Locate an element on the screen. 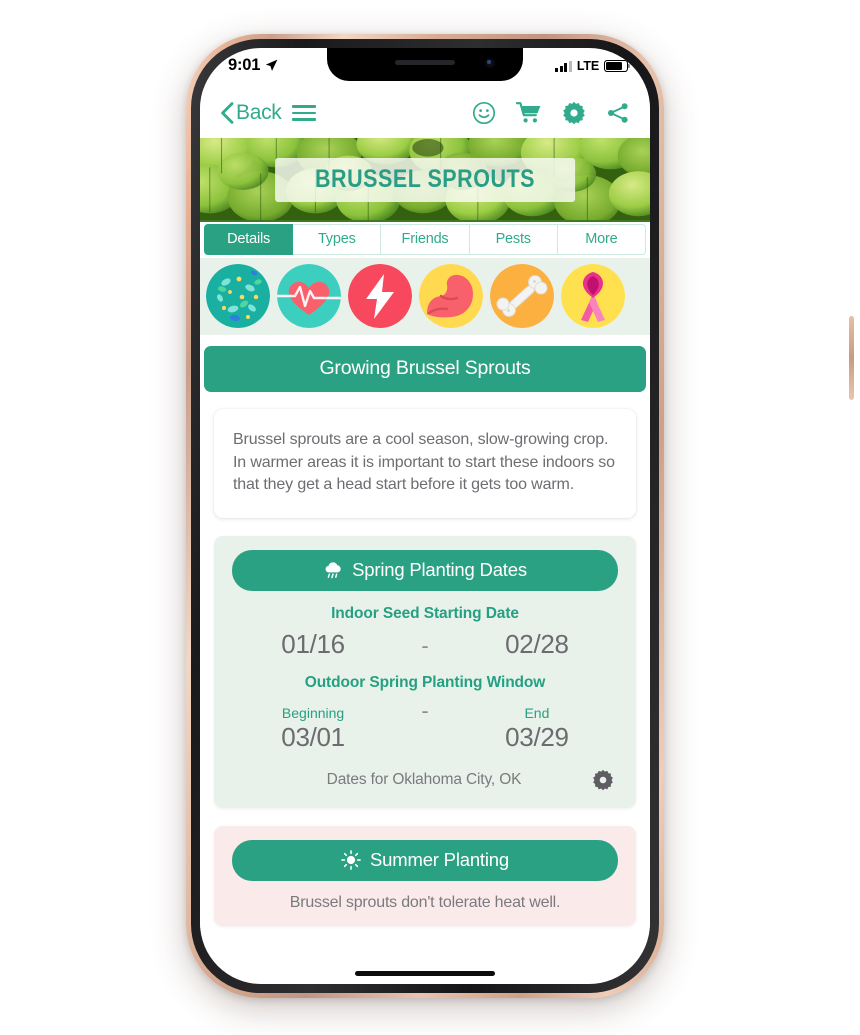  indoor-start-col: 01/16 is located at coordinates (313, 644).